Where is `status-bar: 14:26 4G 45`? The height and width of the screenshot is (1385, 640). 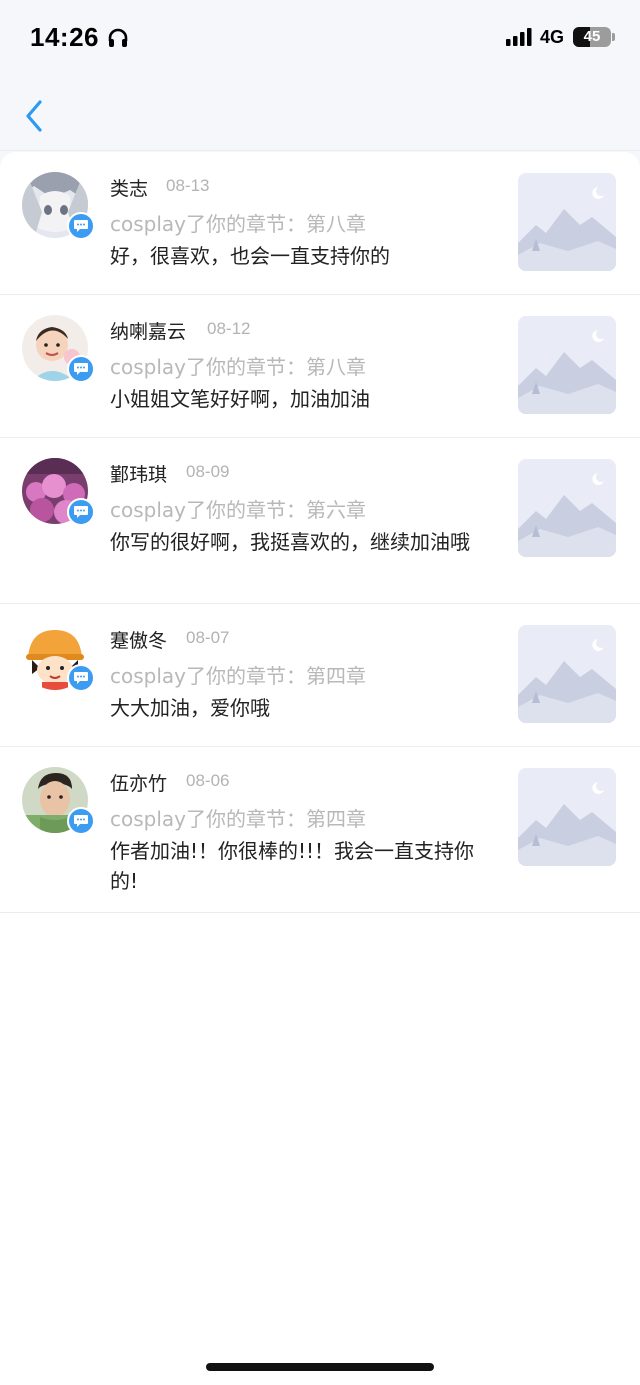 status-bar: 14:26 4G 45 is located at coordinates (320, 40).